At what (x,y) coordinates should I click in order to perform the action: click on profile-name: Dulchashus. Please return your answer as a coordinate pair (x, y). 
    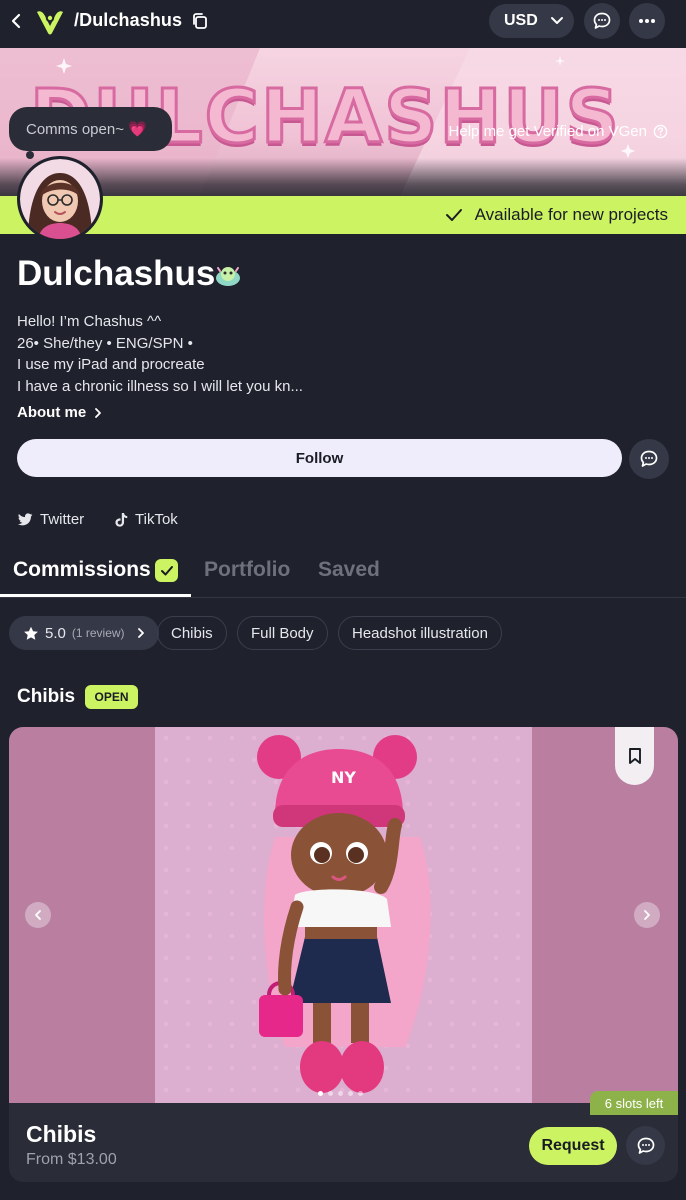
    Looking at the image, I should click on (116, 273).